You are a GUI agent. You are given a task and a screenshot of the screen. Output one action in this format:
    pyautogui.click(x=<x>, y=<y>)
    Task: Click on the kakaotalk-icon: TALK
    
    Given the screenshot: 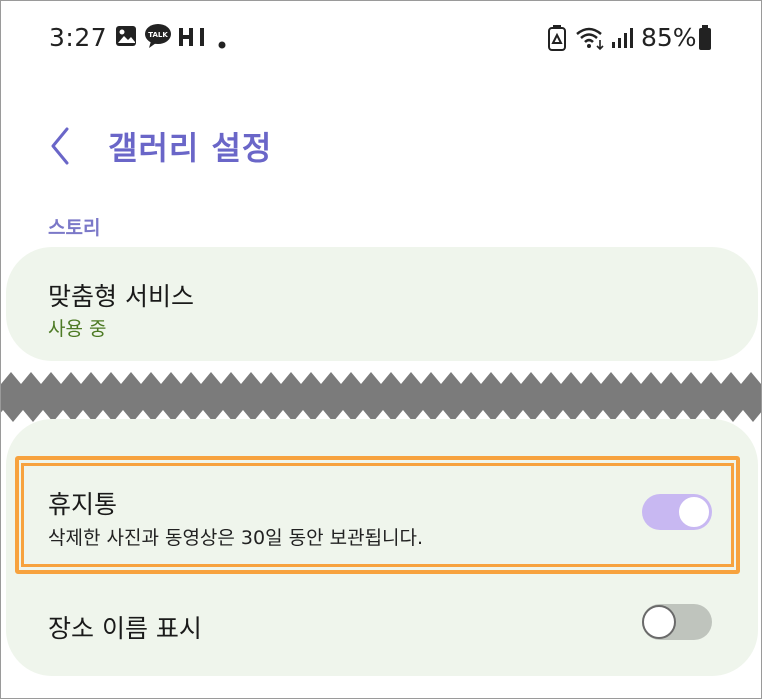 What is the action you would take?
    pyautogui.click(x=158, y=38)
    